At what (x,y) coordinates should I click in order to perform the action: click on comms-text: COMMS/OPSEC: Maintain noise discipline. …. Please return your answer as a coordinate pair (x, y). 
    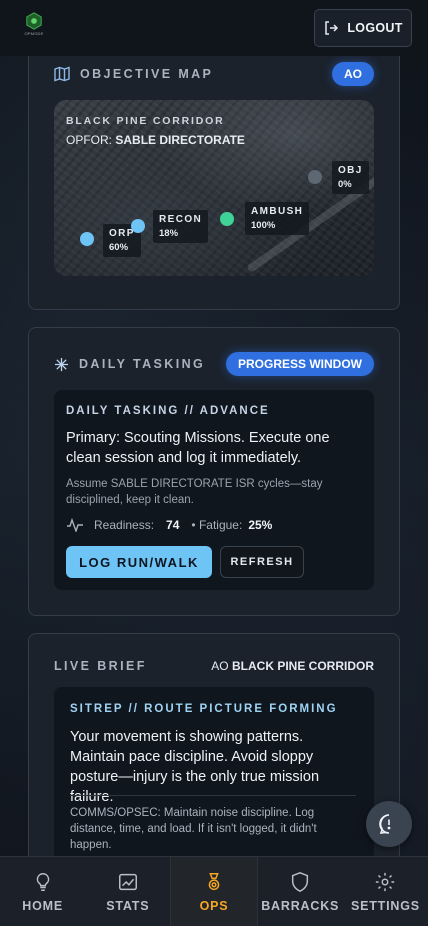
    Looking at the image, I should click on (193, 829).